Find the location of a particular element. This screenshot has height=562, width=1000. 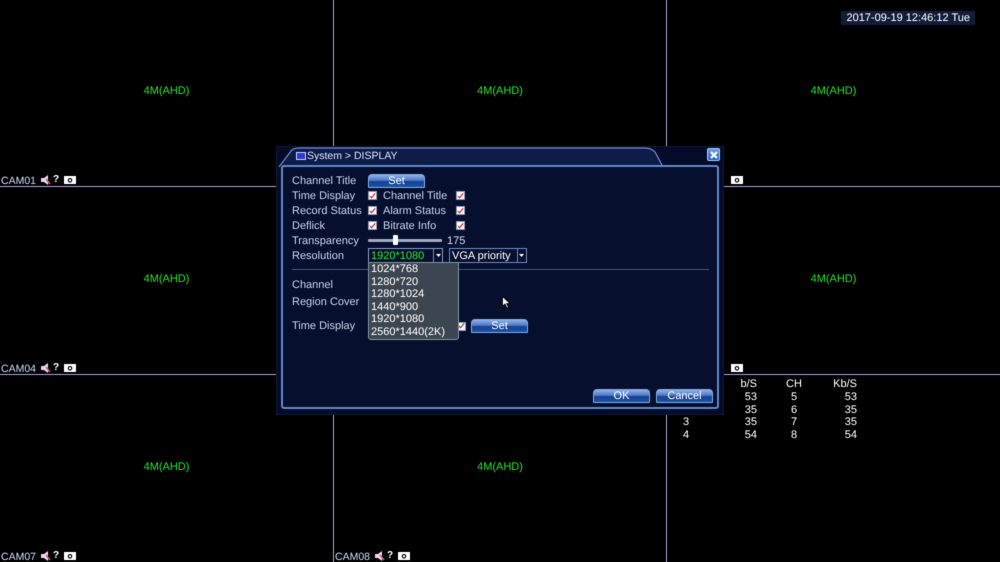

option-label: Record Status is located at coordinates (327, 210).